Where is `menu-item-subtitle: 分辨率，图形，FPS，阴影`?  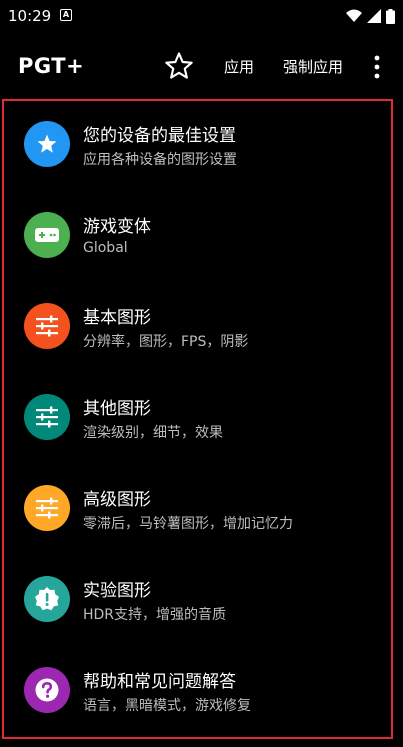
menu-item-subtitle: 分辨率，图形，FPS，阴影 is located at coordinates (166, 342).